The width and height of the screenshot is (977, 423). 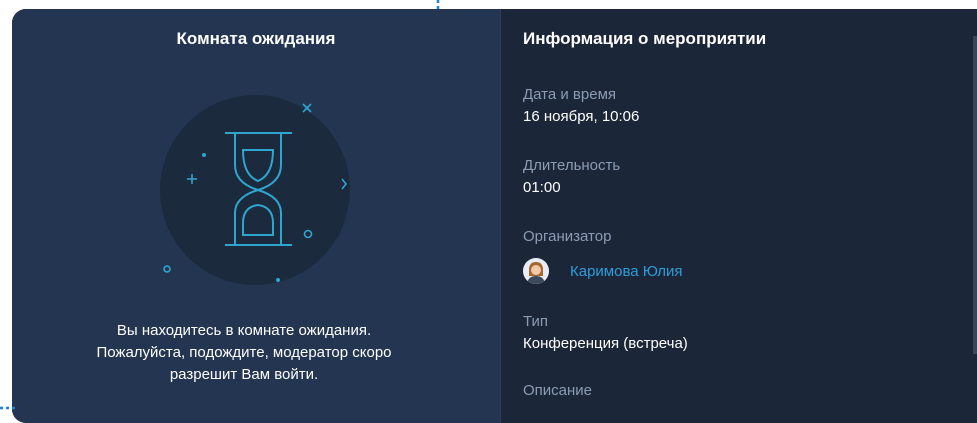 I want to click on duration-value: 01:00, so click(x=542, y=187).